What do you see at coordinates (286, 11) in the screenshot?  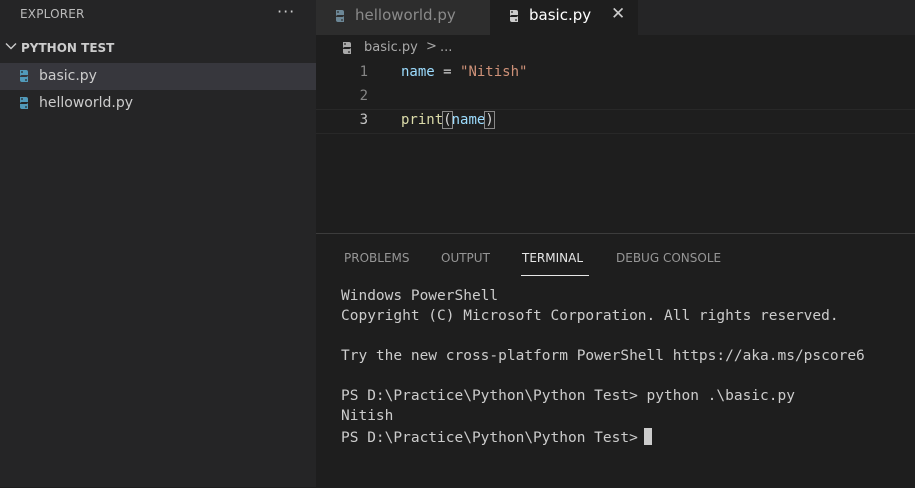 I see `ellipsis-icon: ···` at bounding box center [286, 11].